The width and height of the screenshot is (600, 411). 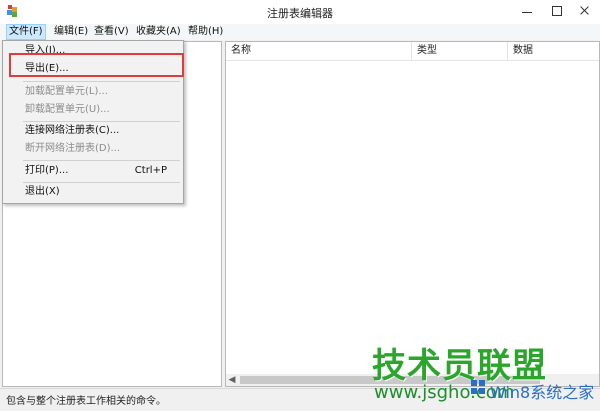 I want to click on close-button, so click(x=584, y=11).